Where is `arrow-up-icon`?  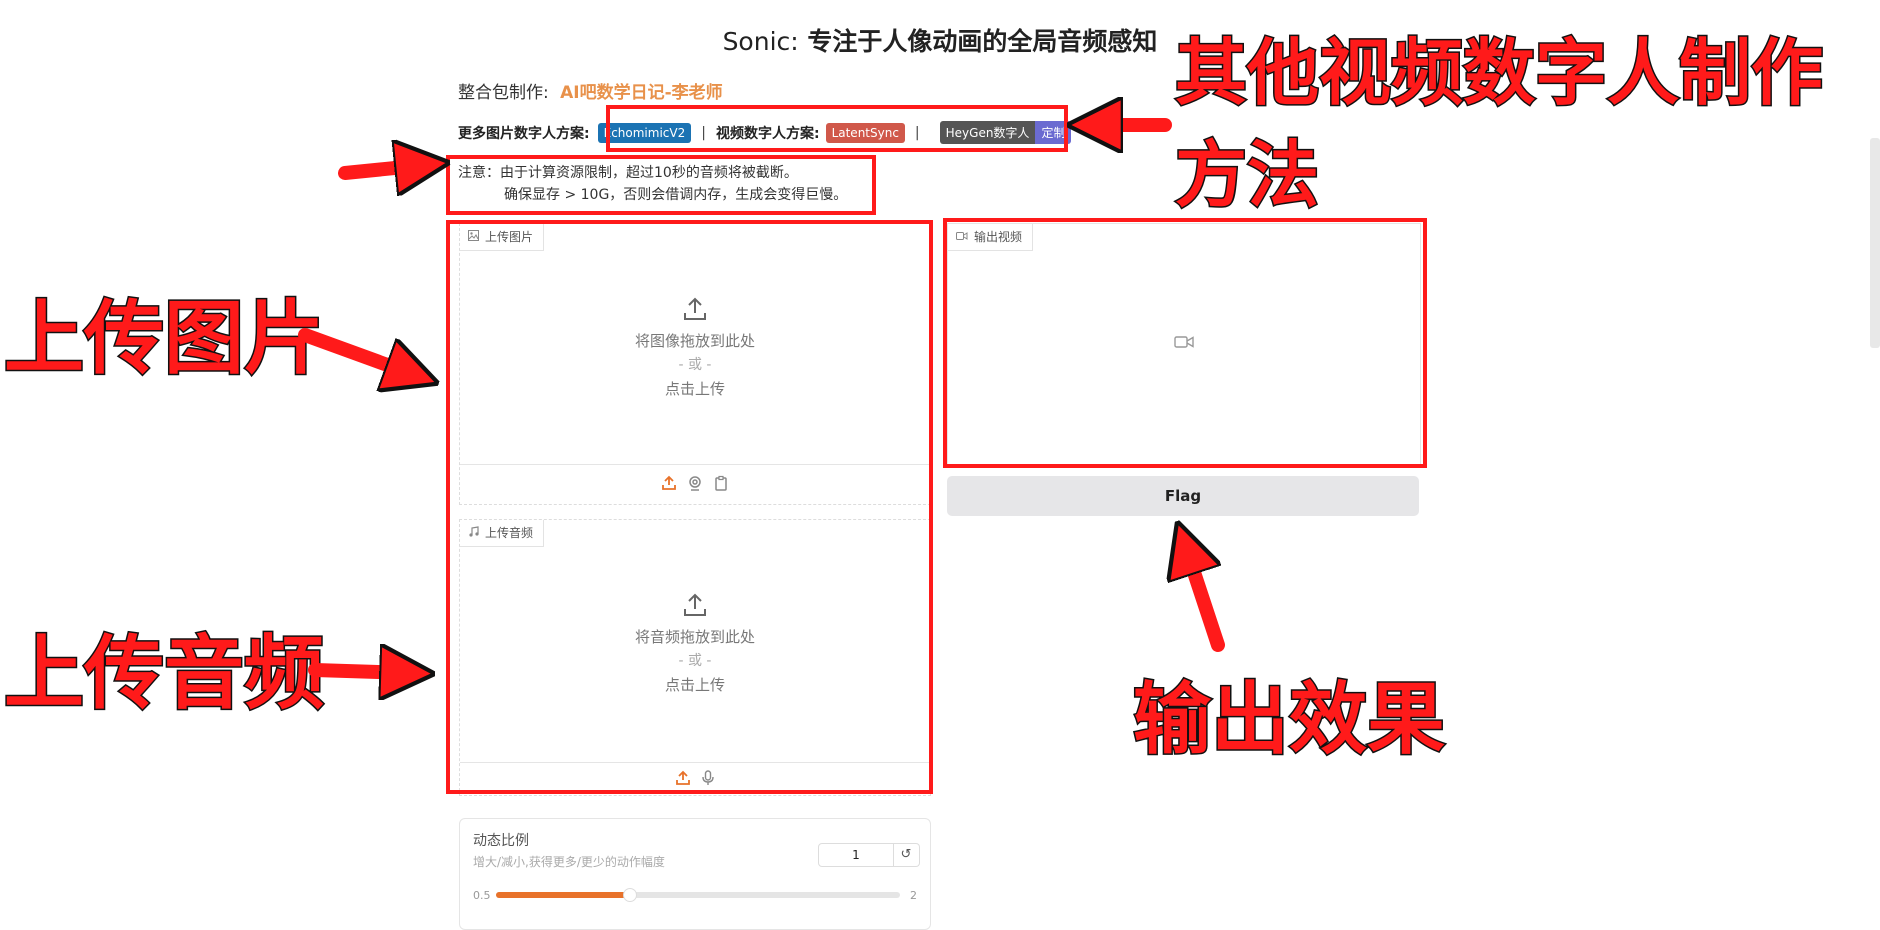 arrow-up-icon is located at coordinates (1205, 598).